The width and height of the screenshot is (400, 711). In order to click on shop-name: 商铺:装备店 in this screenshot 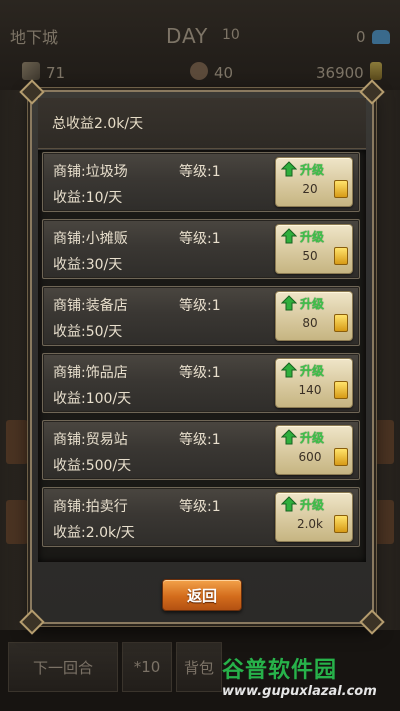, I will do `click(90, 306)`.